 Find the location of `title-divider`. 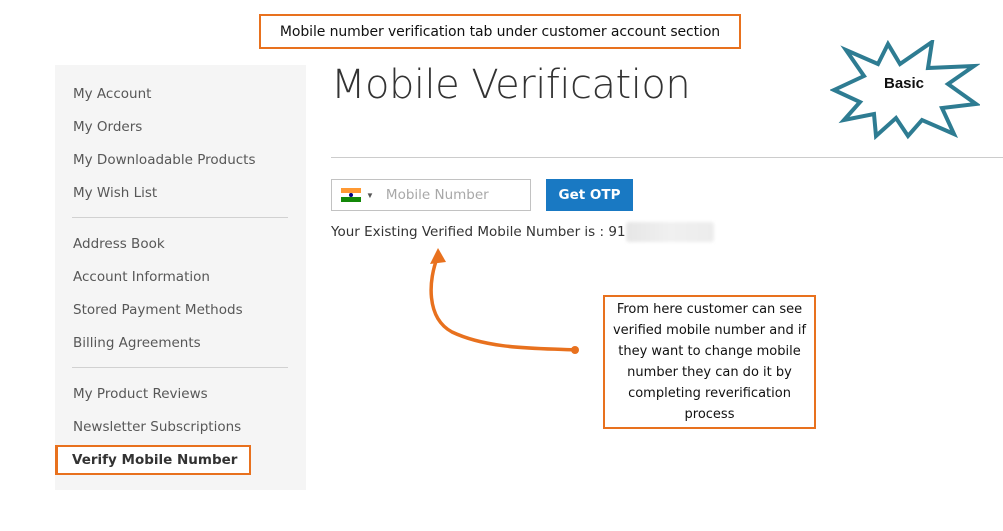

title-divider is located at coordinates (667, 157).